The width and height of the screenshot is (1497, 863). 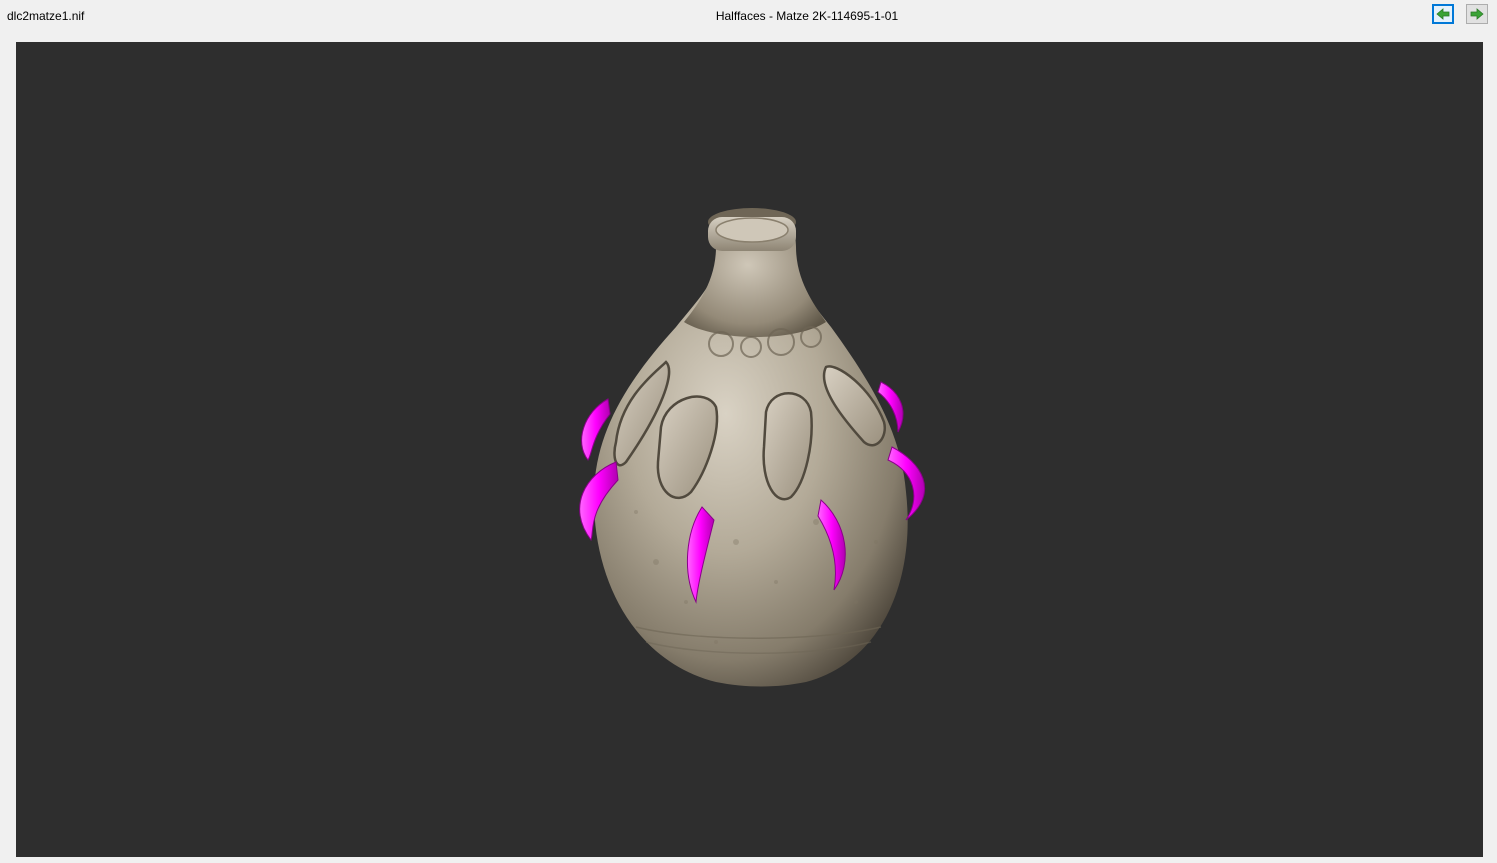 I want to click on model-render, so click(x=752, y=447).